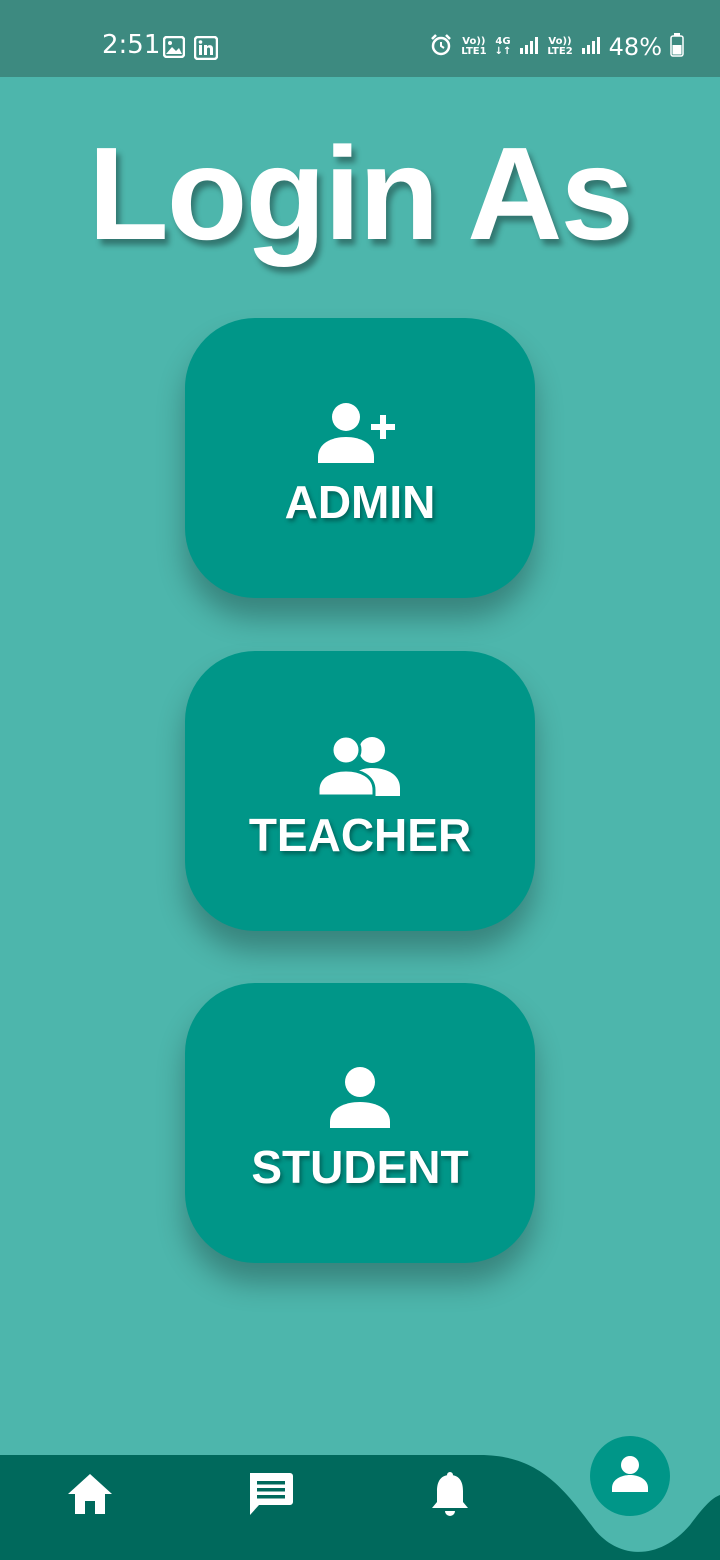 The height and width of the screenshot is (1560, 720). Describe the element at coordinates (360, 1167) in the screenshot. I see `student-label: STUDENT` at that location.